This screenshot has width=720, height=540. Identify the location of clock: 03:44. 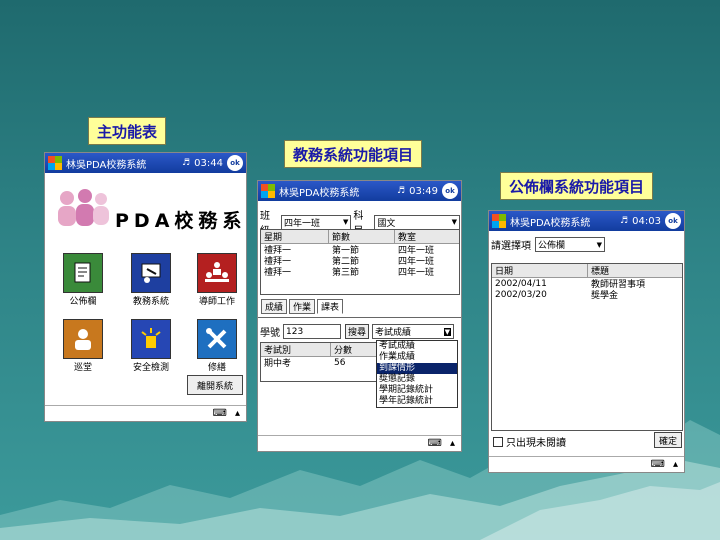
(208, 163).